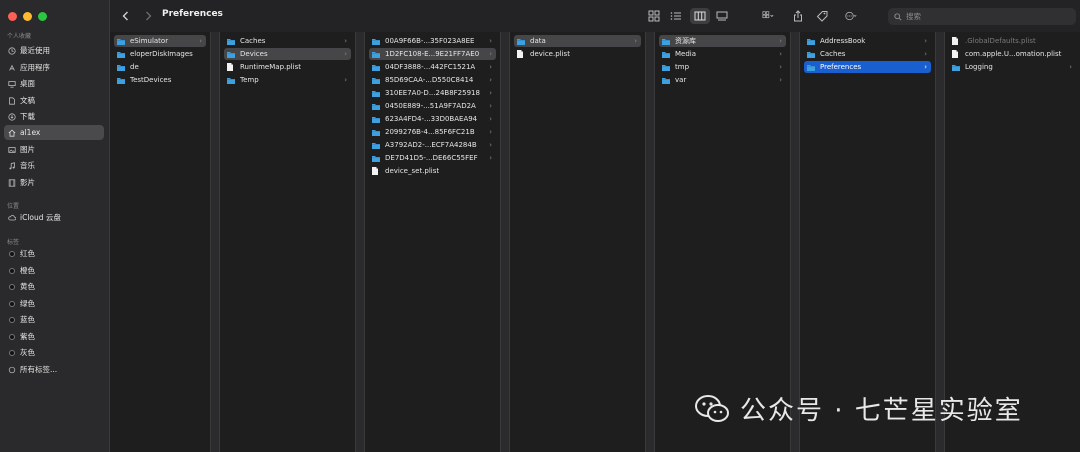 The height and width of the screenshot is (452, 1080). I want to click on sidebar-tag-red: 红色, so click(54, 253).